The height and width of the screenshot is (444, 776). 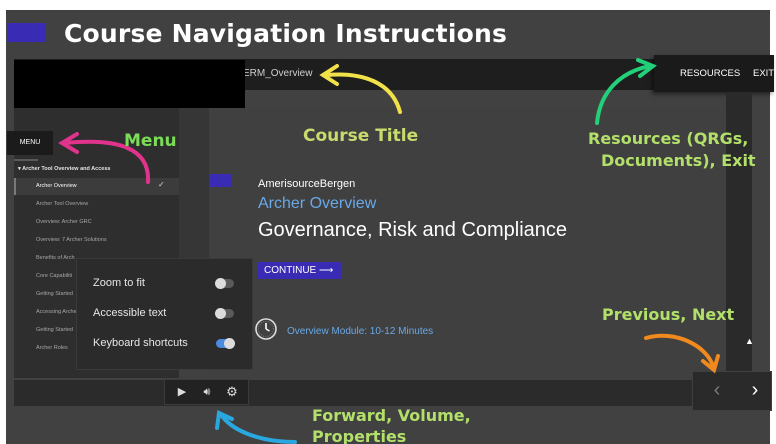 What do you see at coordinates (668, 314) in the screenshot?
I see `prev-next-annotation: Previous, Next` at bounding box center [668, 314].